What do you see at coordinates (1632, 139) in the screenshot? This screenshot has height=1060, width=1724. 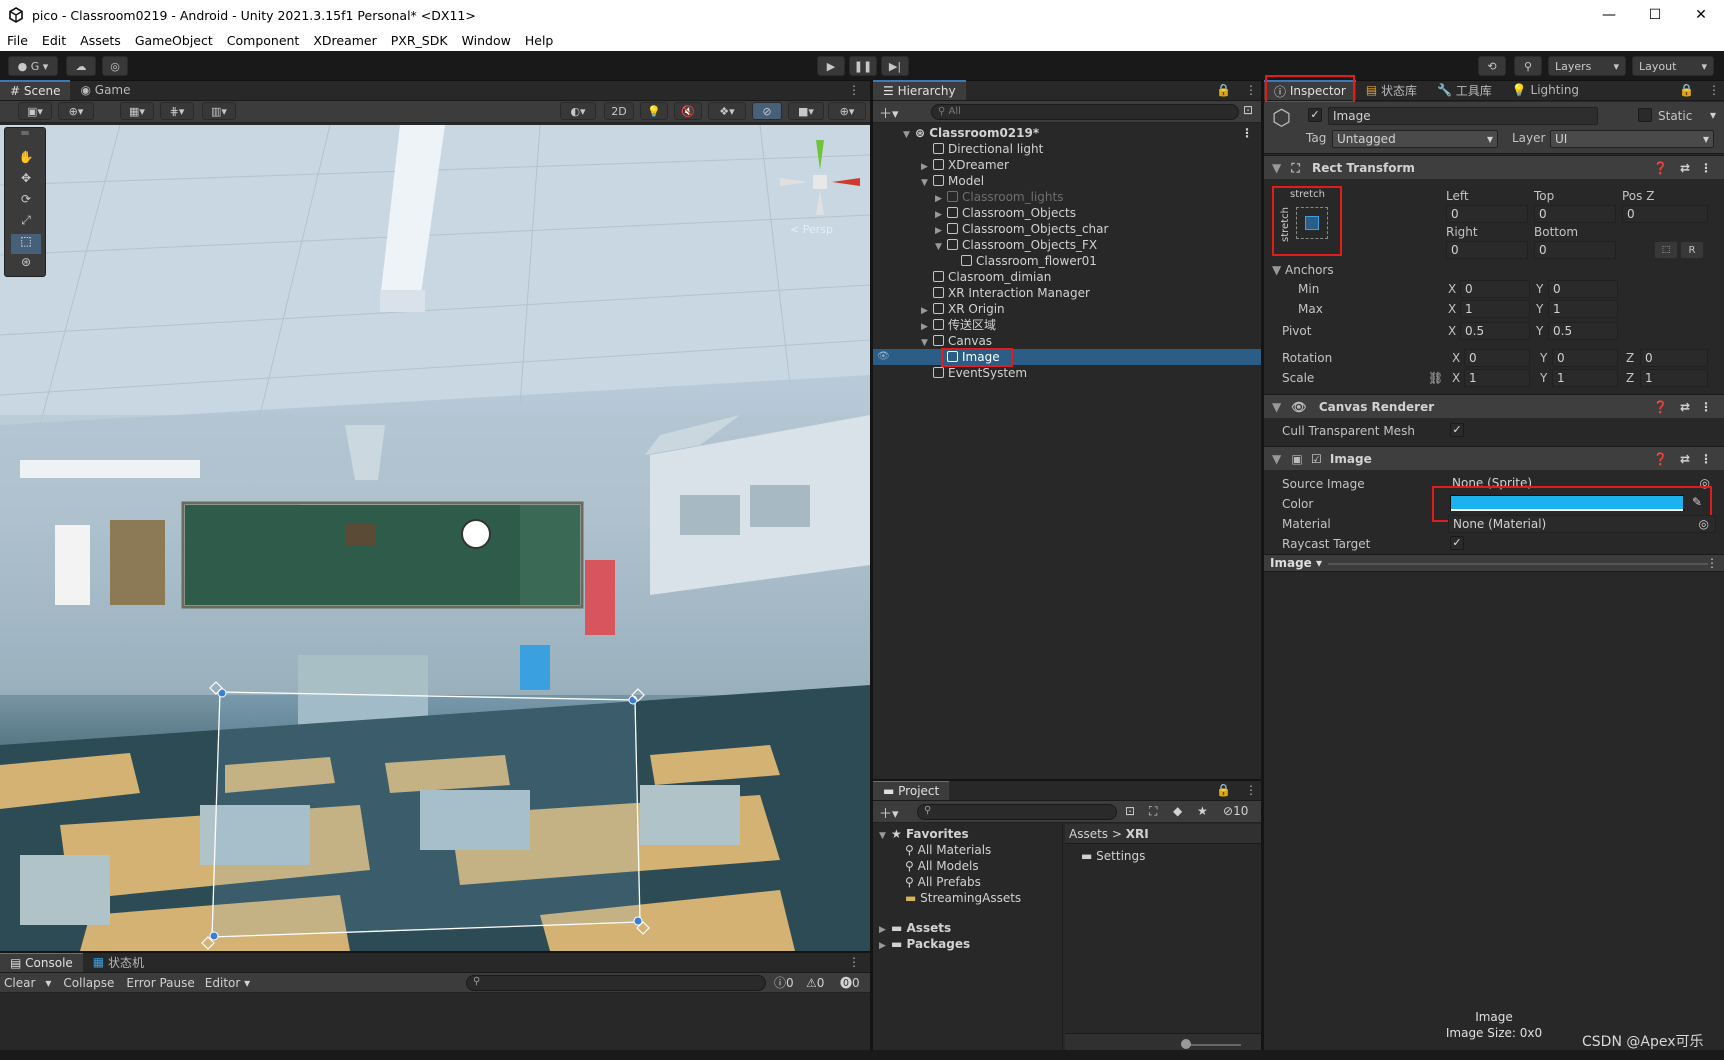 I see `layer-dropdown: UI ▾` at bounding box center [1632, 139].